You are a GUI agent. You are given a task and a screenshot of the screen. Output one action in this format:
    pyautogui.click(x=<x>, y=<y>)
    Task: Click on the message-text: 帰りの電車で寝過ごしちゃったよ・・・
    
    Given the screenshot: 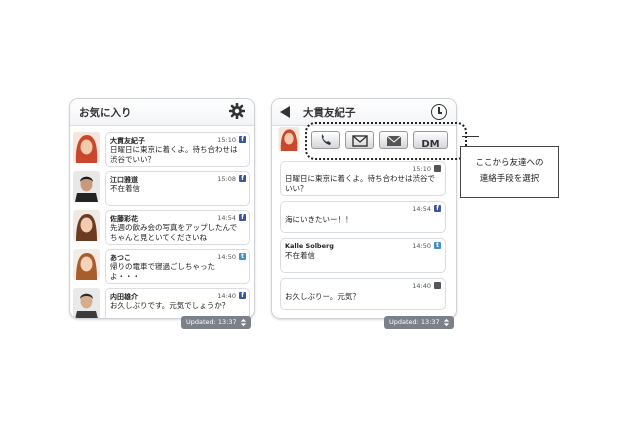 What is the action you would take?
    pyautogui.click(x=162, y=271)
    